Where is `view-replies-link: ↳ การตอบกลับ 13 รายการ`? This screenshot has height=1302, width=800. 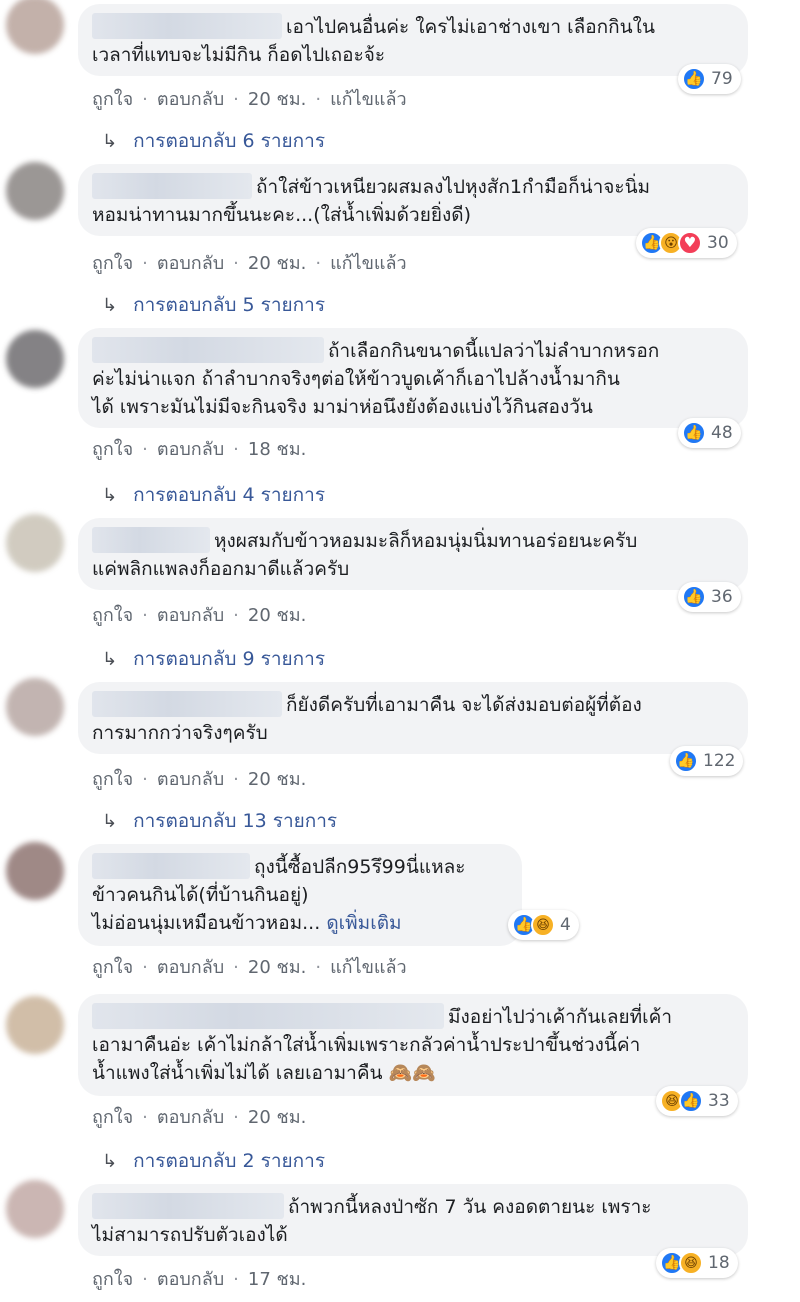
view-replies-link: ↳ การตอบกลับ 13 รายการ is located at coordinates (219, 821).